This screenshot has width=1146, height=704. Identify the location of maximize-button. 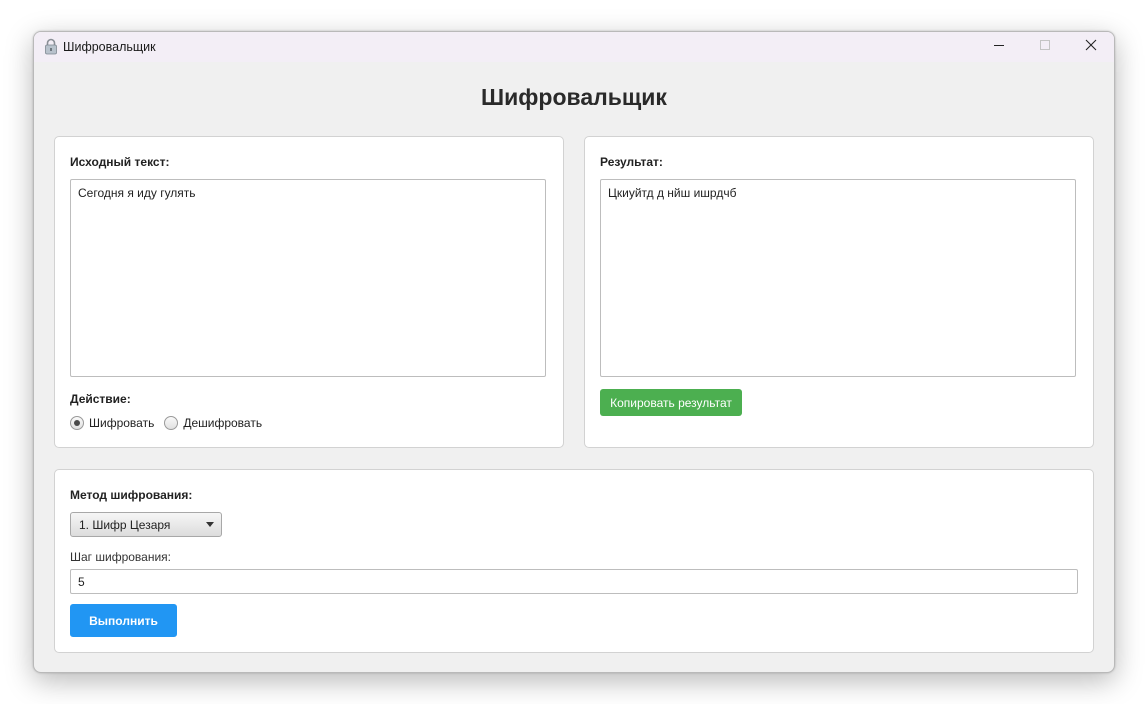
(1045, 47).